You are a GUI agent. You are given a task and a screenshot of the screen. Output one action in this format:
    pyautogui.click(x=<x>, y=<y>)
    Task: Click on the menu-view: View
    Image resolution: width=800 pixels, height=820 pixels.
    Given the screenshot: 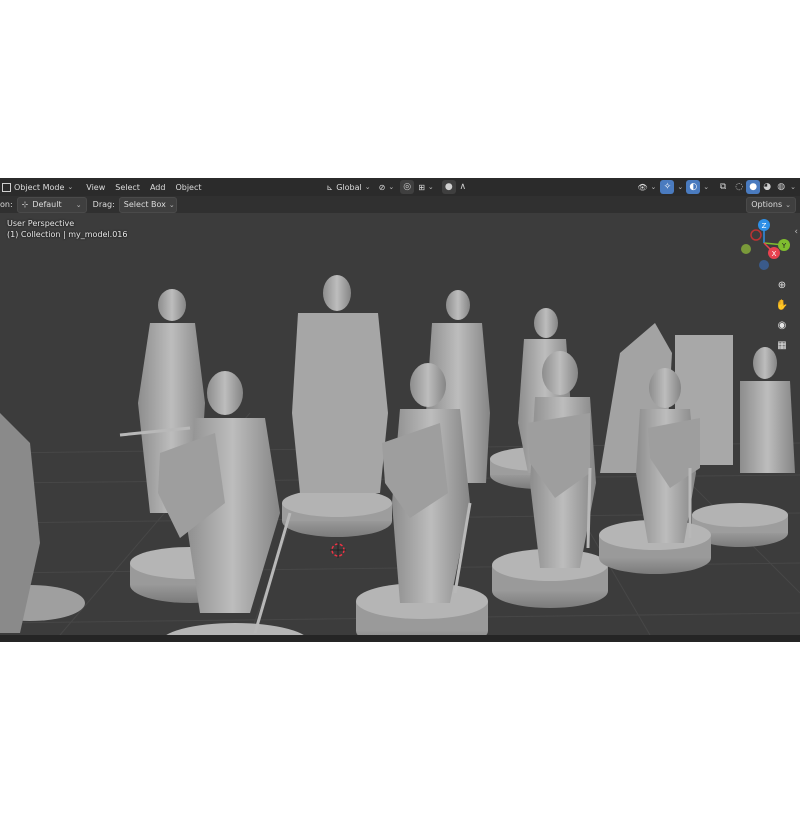 What is the action you would take?
    pyautogui.click(x=95, y=187)
    